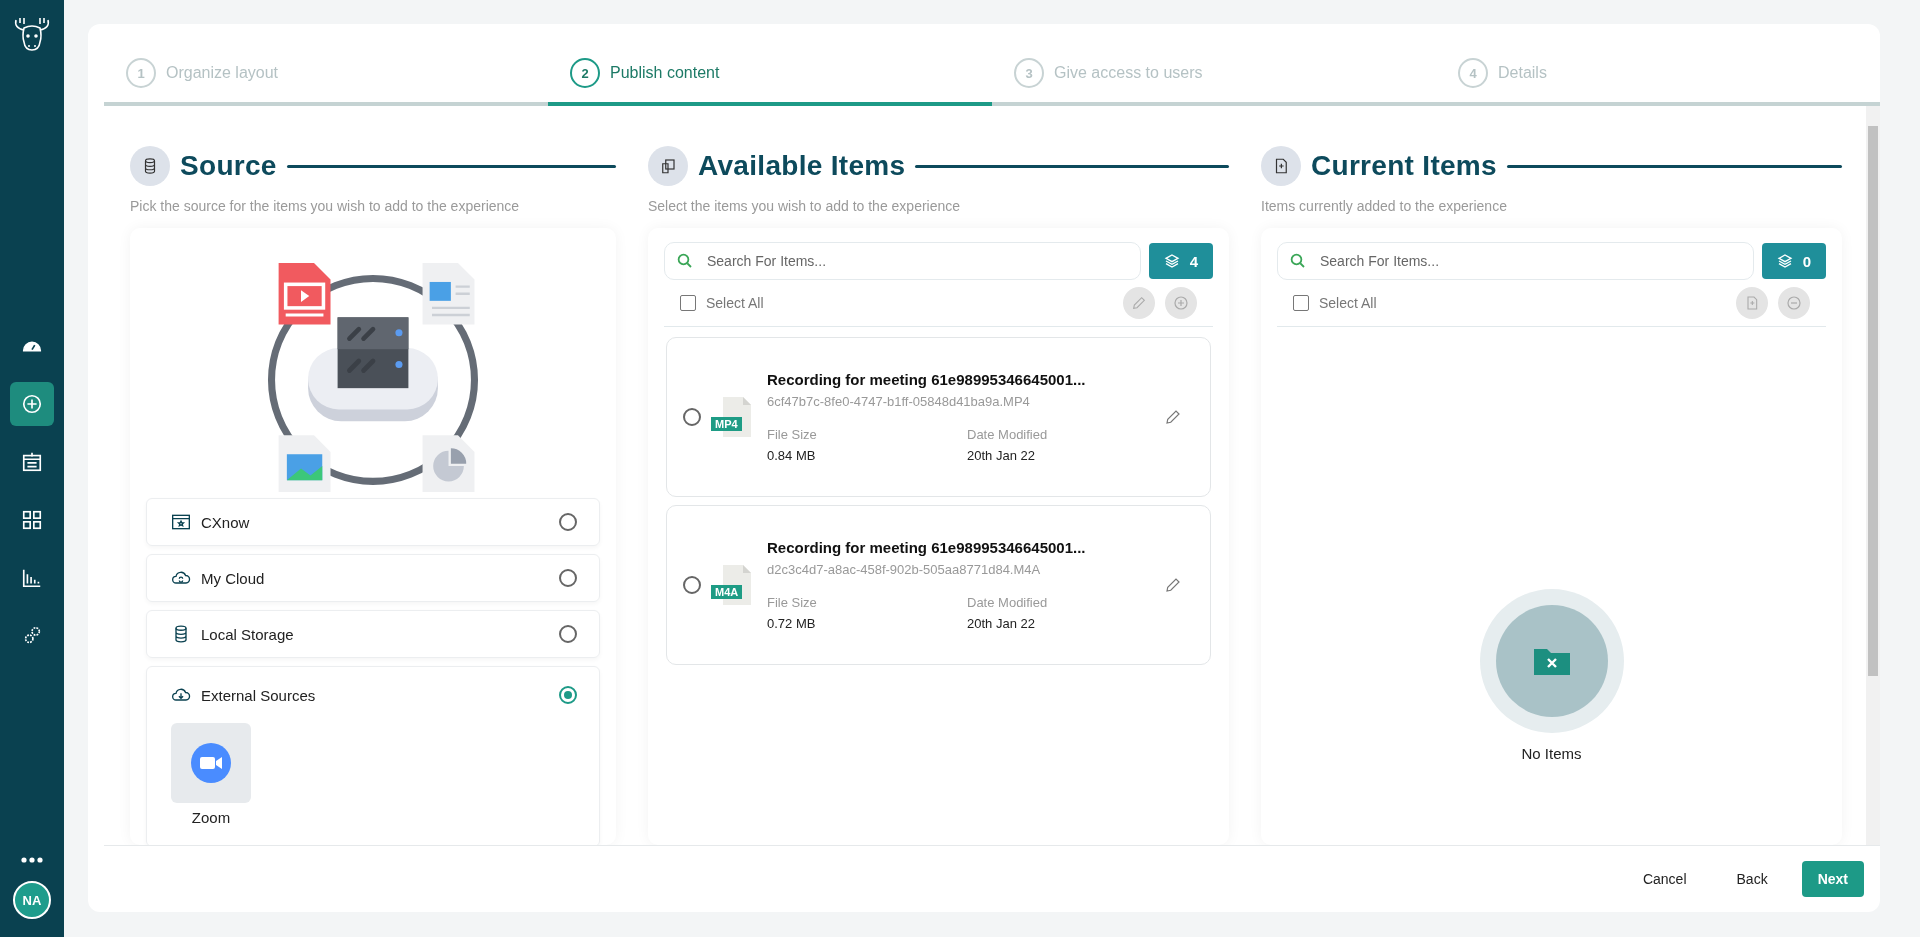 This screenshot has width=1920, height=937. What do you see at coordinates (1873, 475) in the screenshot?
I see `scrollbar` at bounding box center [1873, 475].